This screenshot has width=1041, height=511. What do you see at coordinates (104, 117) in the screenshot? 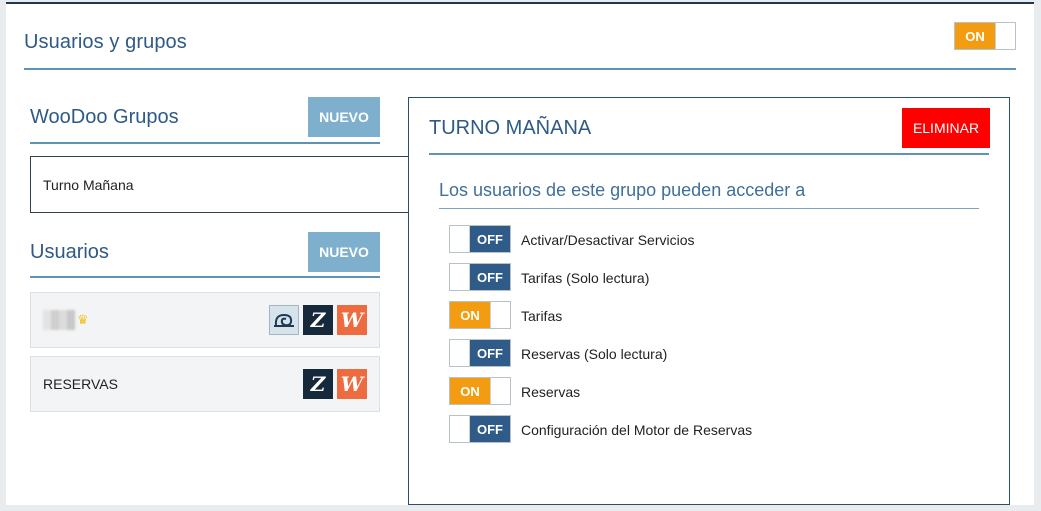
I see `groups-title: WooDoo Grupos` at bounding box center [104, 117].